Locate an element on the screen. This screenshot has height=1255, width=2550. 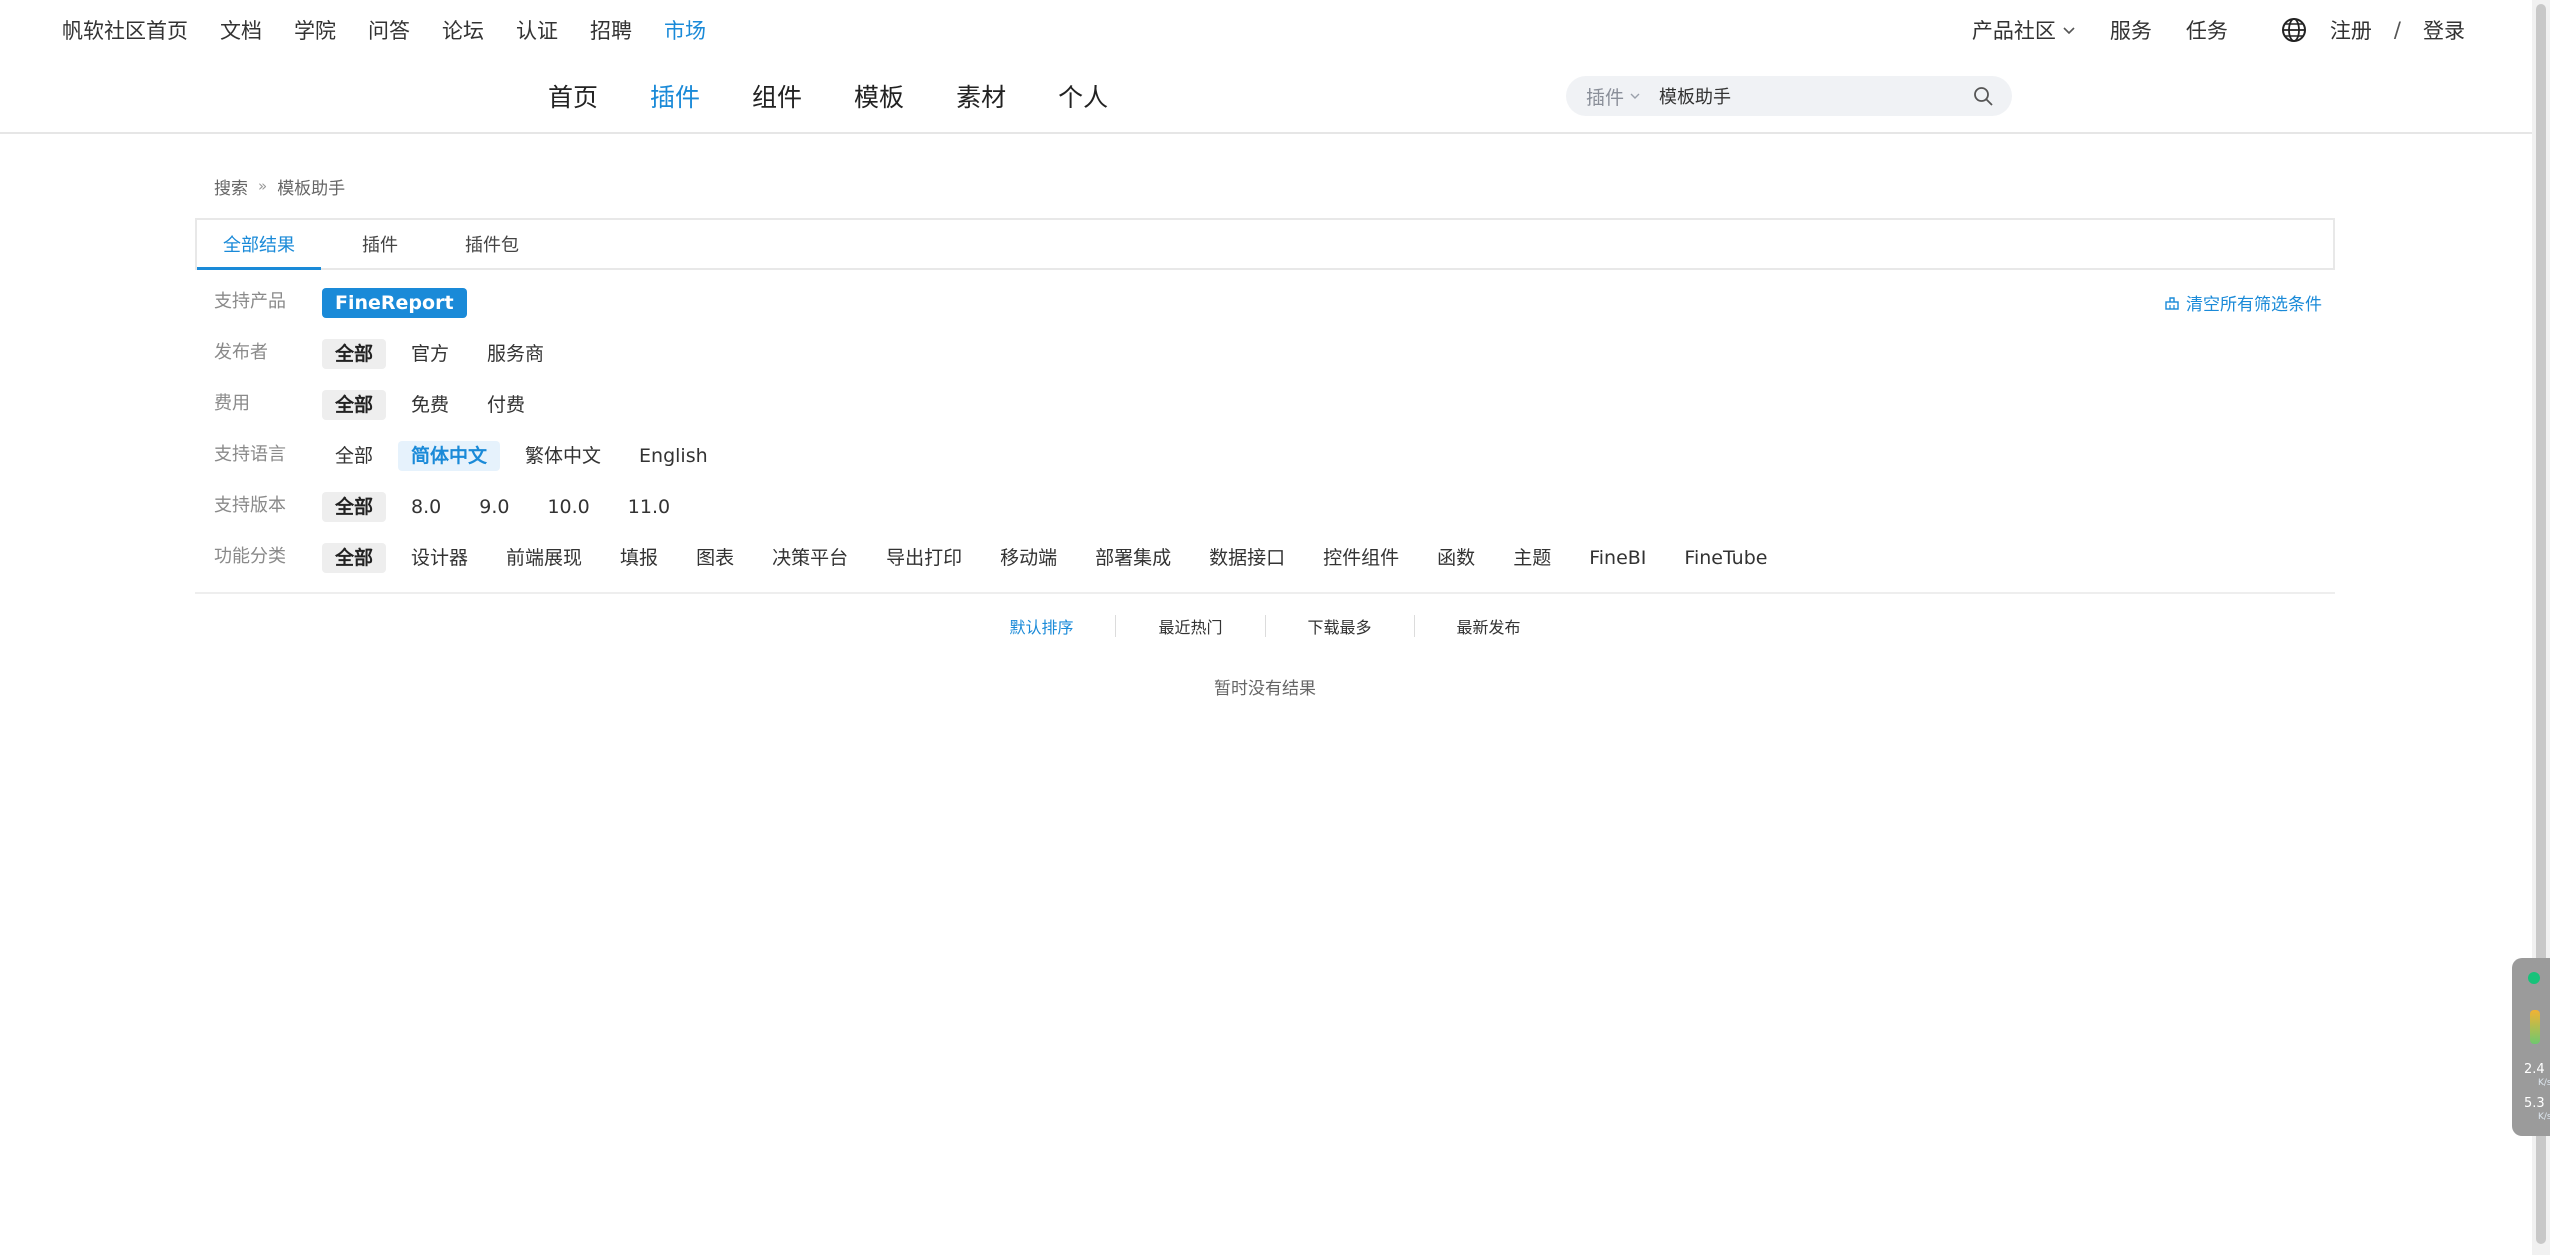
site-nav-jobs: 招聘 is located at coordinates (611, 30).